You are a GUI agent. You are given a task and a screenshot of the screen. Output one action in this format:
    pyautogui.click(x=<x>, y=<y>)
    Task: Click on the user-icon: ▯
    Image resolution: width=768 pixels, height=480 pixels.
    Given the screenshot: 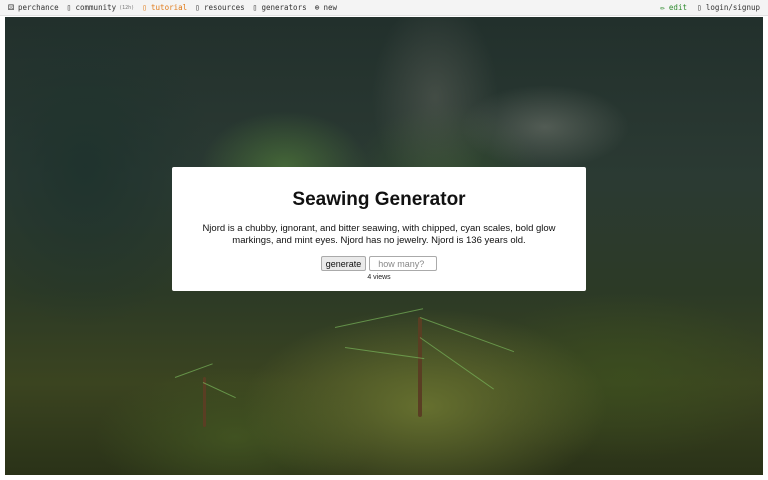 What is the action you would take?
    pyautogui.click(x=699, y=7)
    